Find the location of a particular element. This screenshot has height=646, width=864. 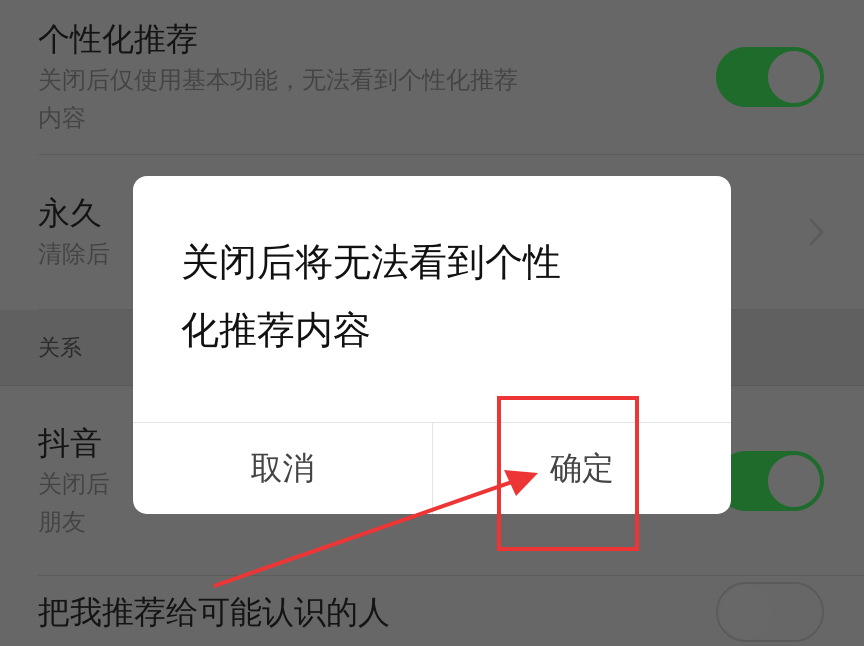

setting-title: 个性化推荐 is located at coordinates (118, 39).